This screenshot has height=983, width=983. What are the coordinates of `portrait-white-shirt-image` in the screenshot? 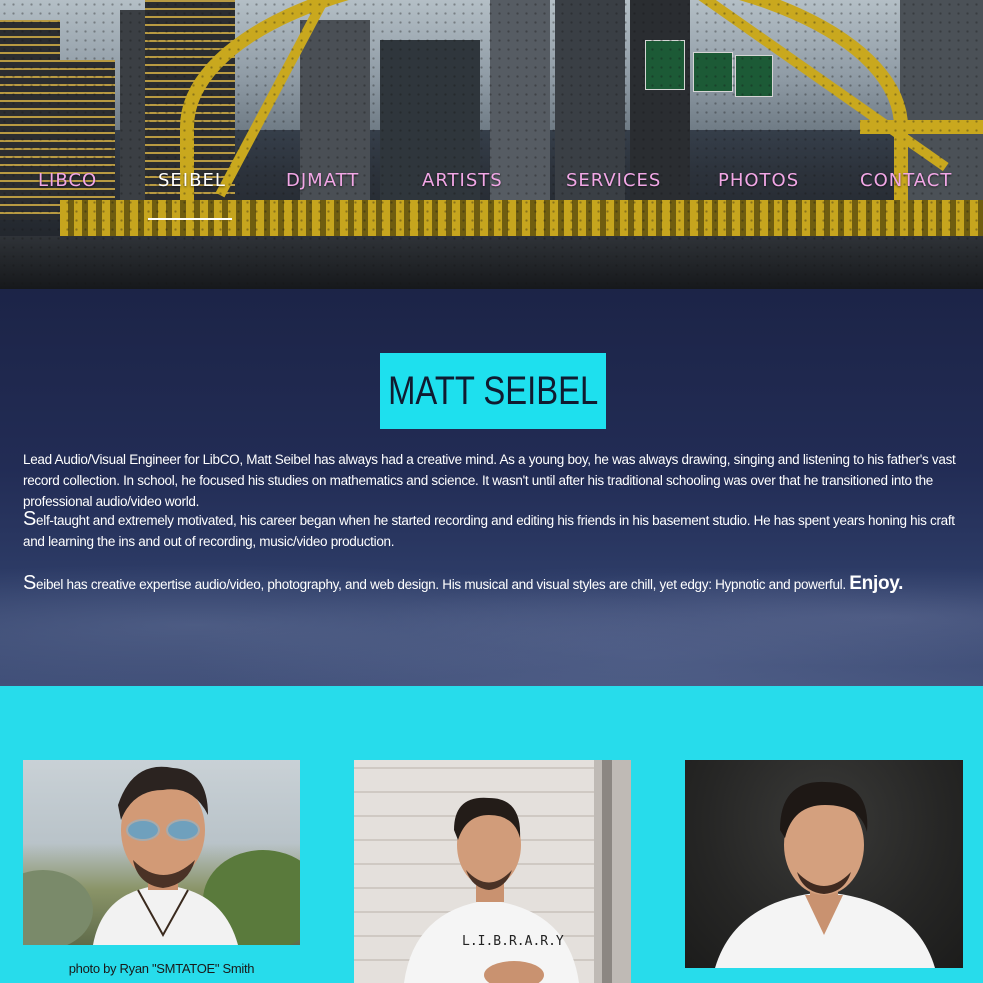 It's located at (825, 874).